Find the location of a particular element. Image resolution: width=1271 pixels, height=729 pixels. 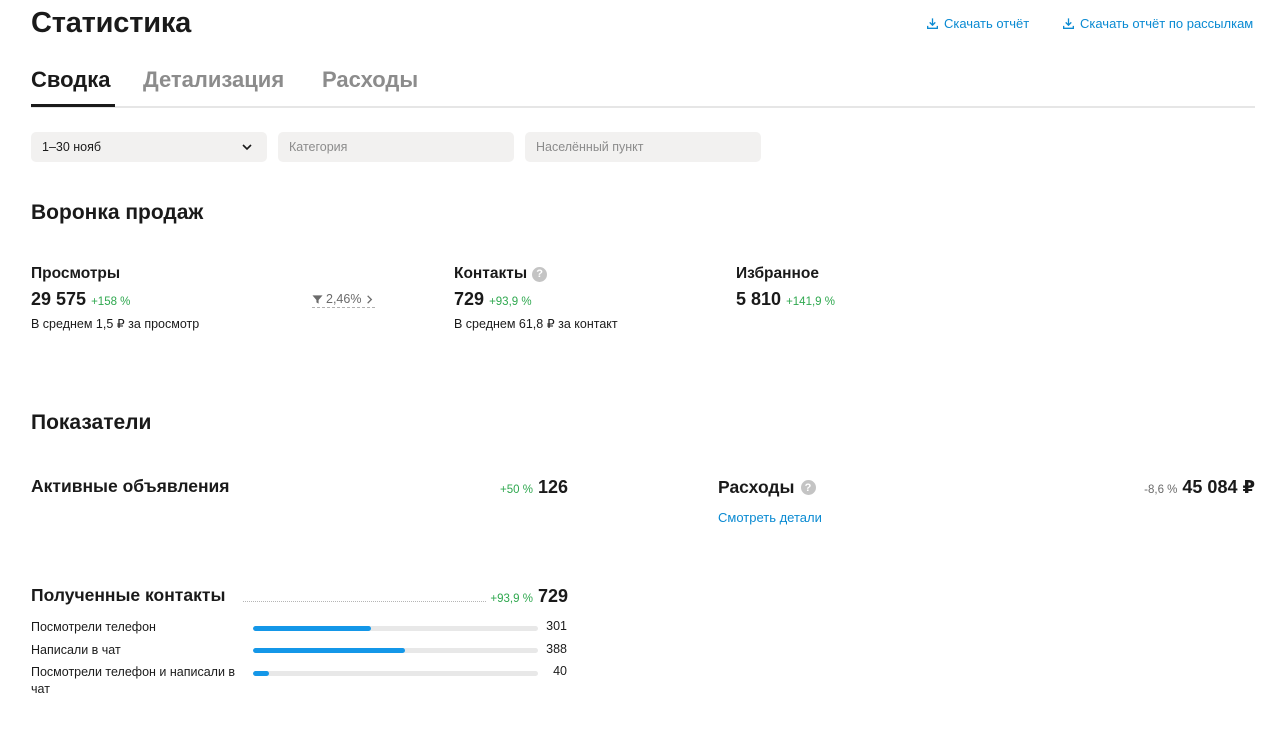

views-value-line: 29 575 +158 % is located at coordinates (115, 299).